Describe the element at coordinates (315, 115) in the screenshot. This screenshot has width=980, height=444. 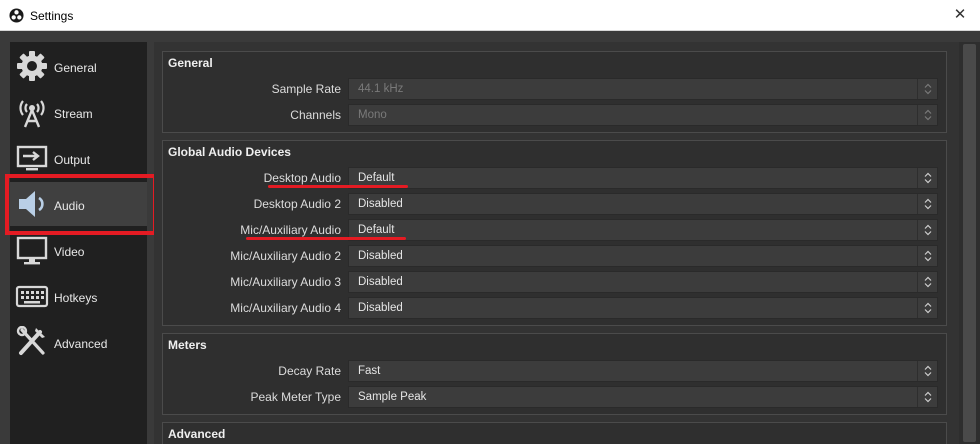
I see `channels-label: Channels` at that location.